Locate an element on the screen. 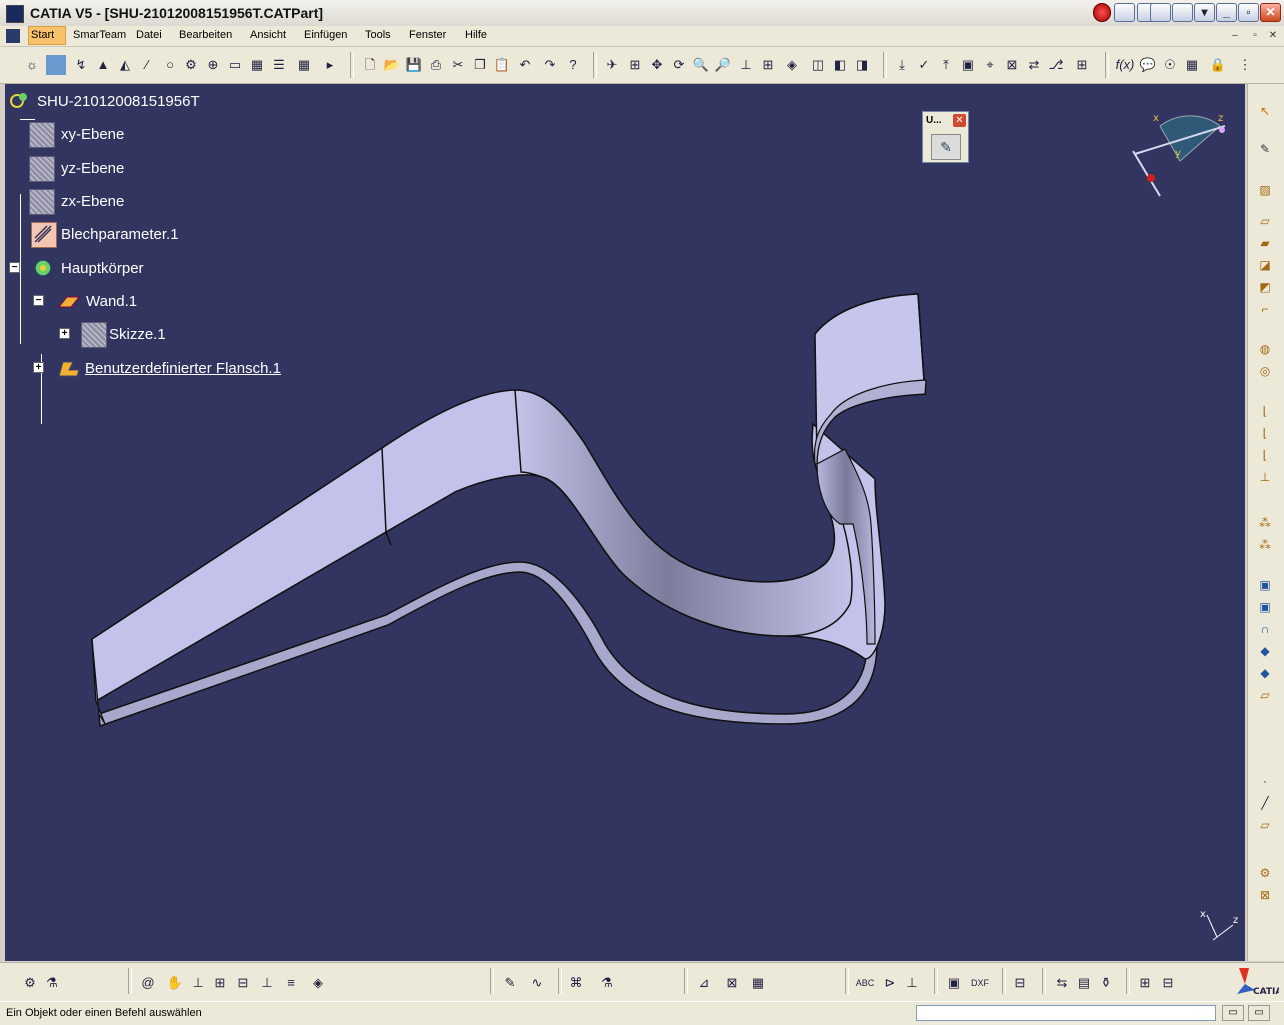  knowledge-icon: ⊟ is located at coordinates (1020, 983).